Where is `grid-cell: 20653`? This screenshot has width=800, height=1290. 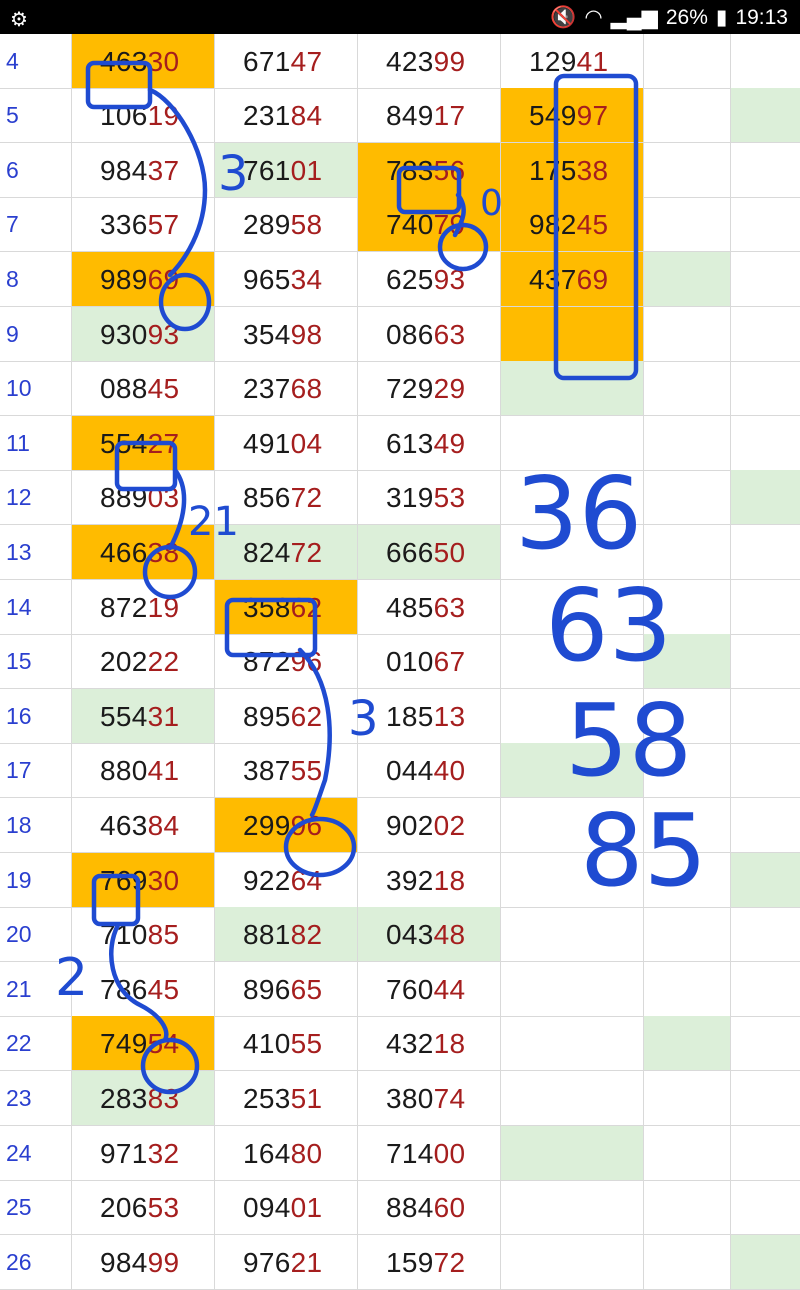
grid-cell: 20653 is located at coordinates (143, 1208).